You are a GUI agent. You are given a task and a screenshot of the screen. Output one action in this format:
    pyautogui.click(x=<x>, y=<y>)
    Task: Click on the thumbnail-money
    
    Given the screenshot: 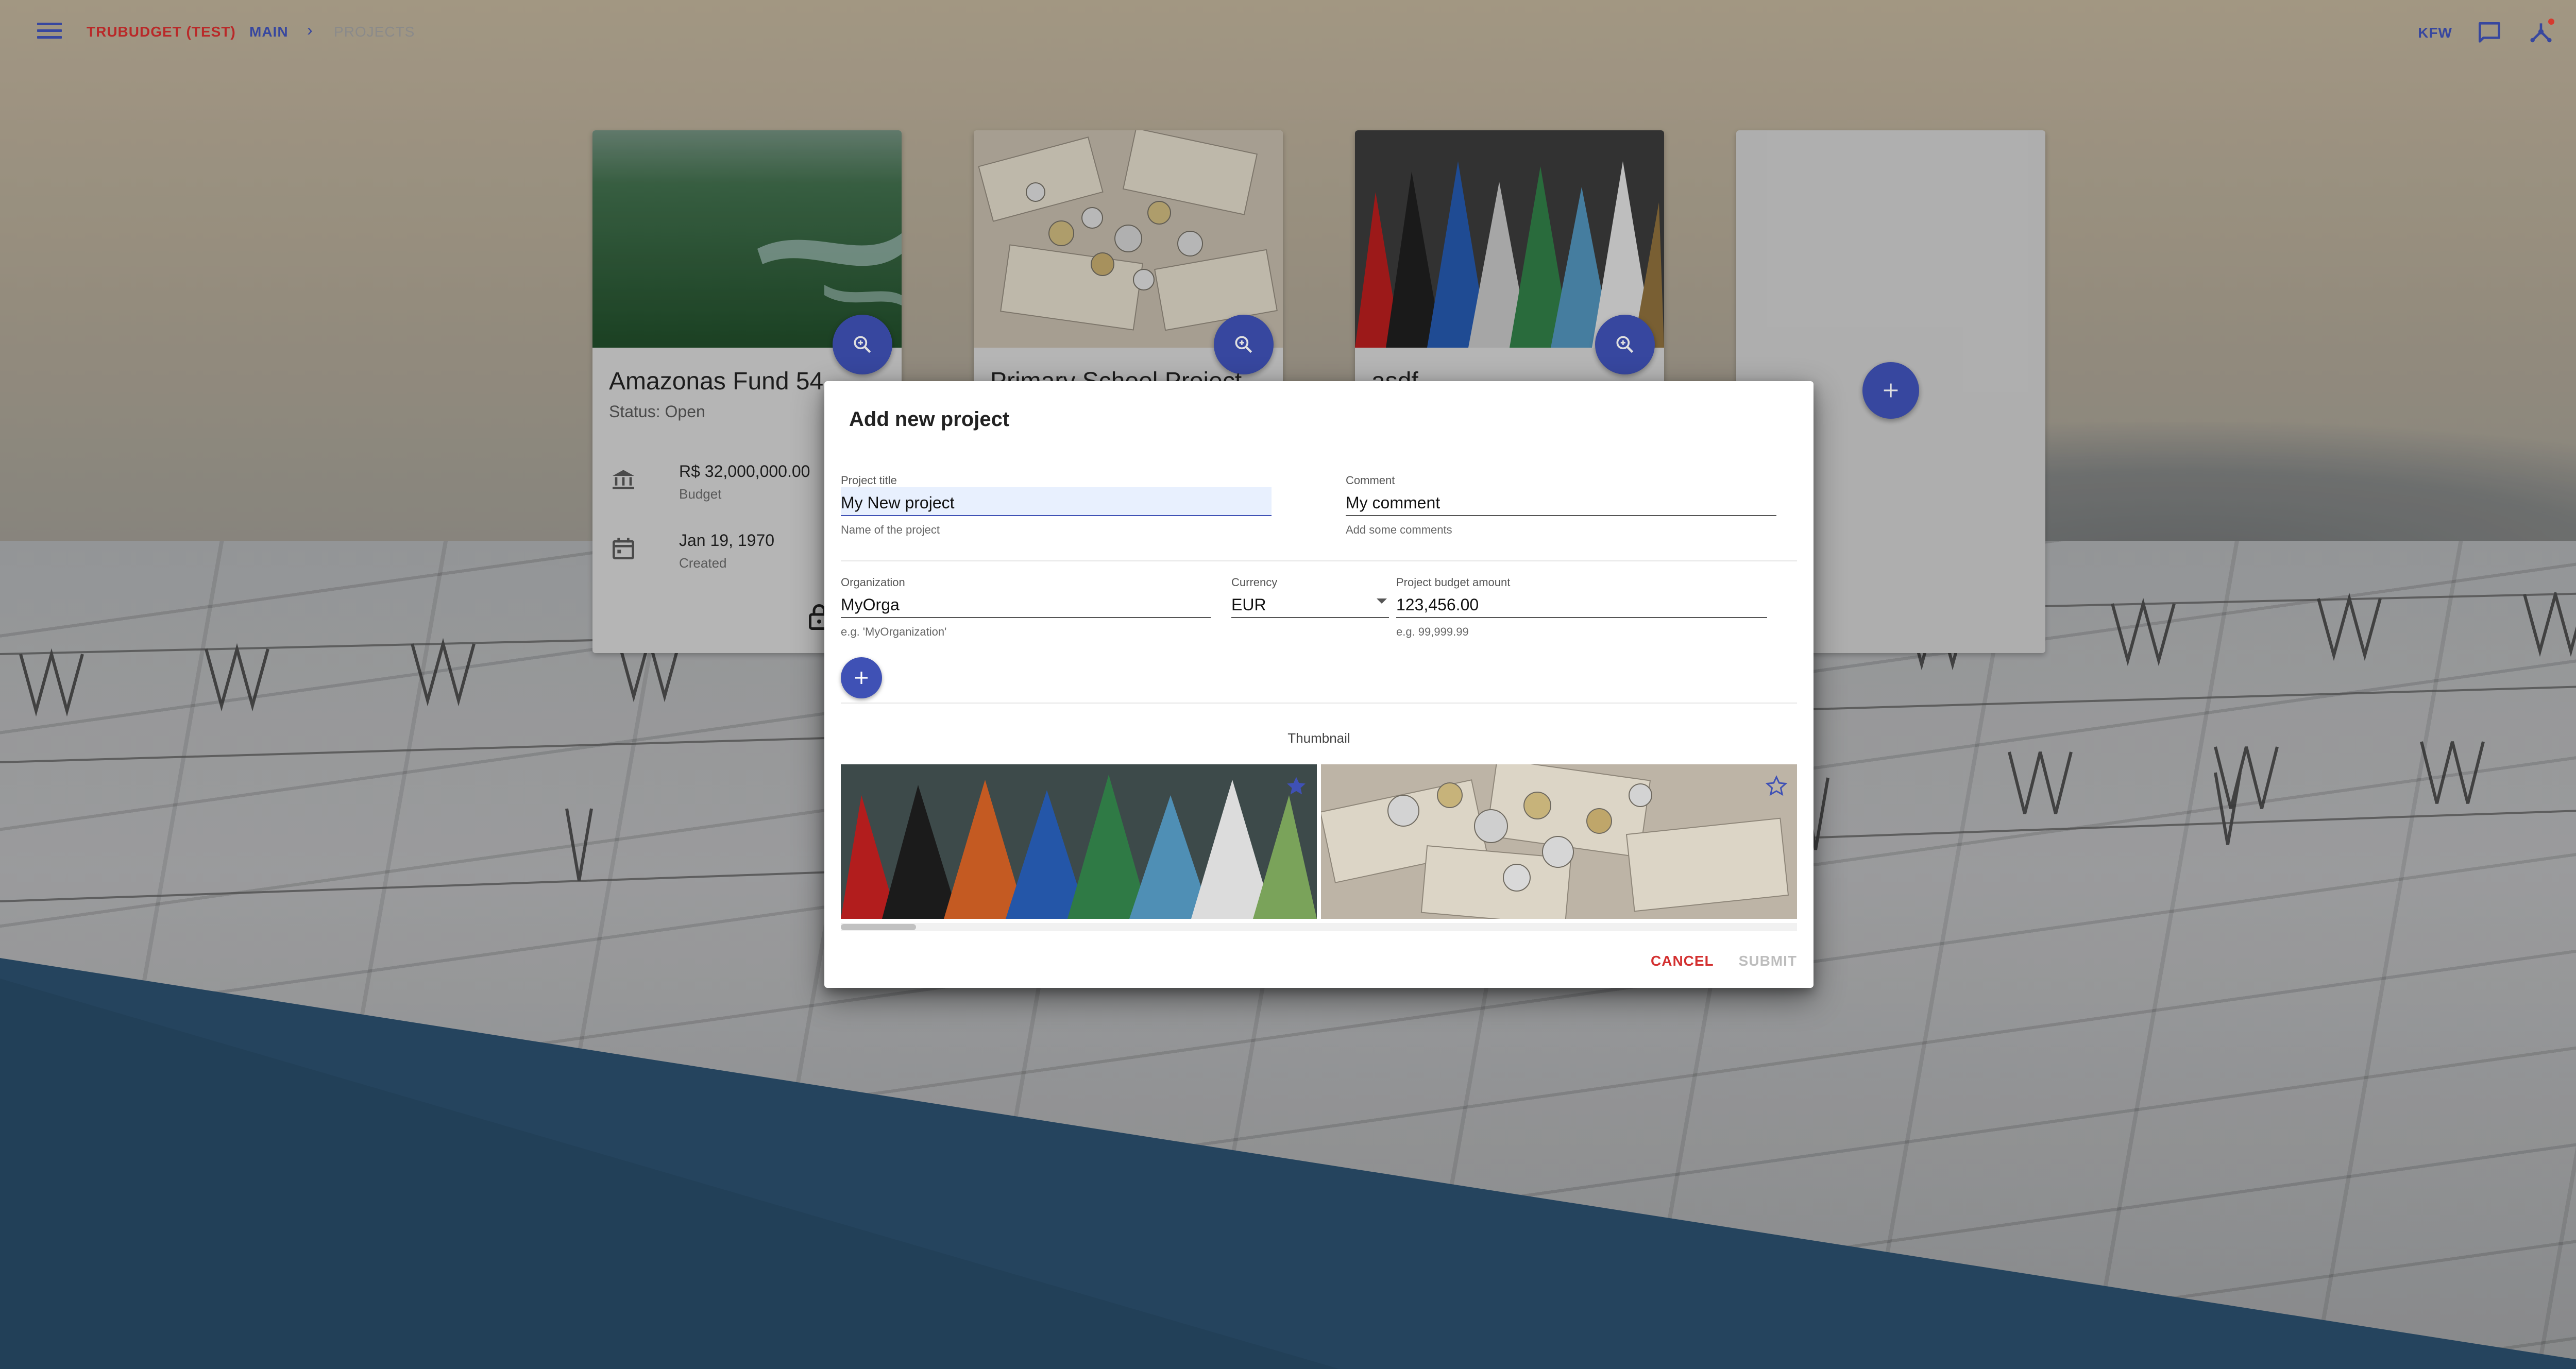 What is the action you would take?
    pyautogui.click(x=1559, y=842)
    